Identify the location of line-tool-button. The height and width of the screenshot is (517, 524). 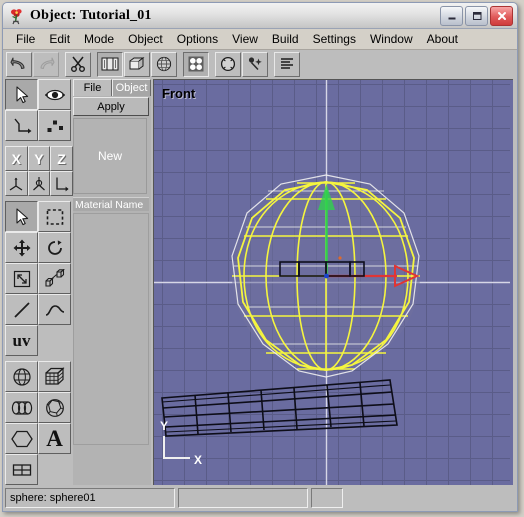
(21, 309).